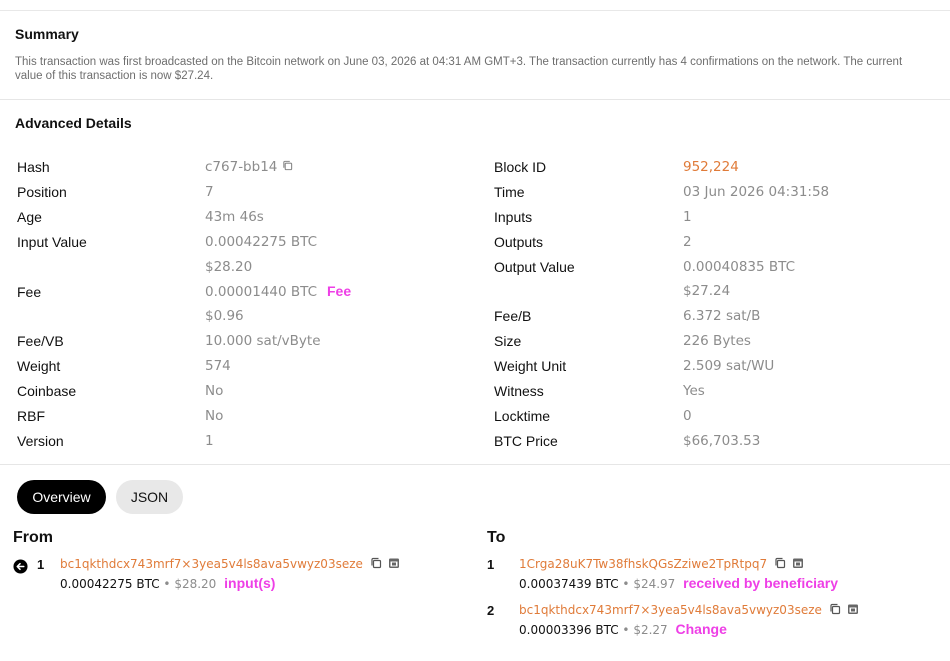  Describe the element at coordinates (530, 366) in the screenshot. I see `label-weight-unit: Weight Unit` at that location.